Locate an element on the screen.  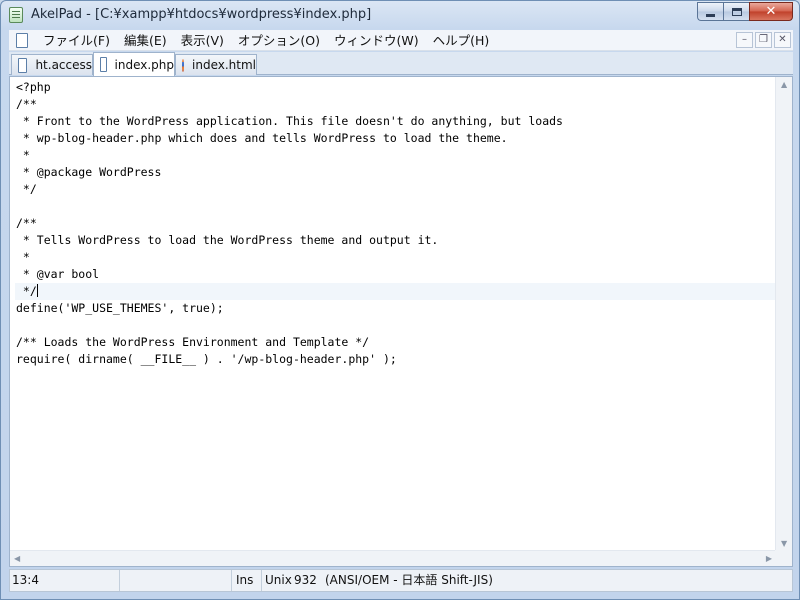
caption-buttons: ✕ is located at coordinates (745, 12).